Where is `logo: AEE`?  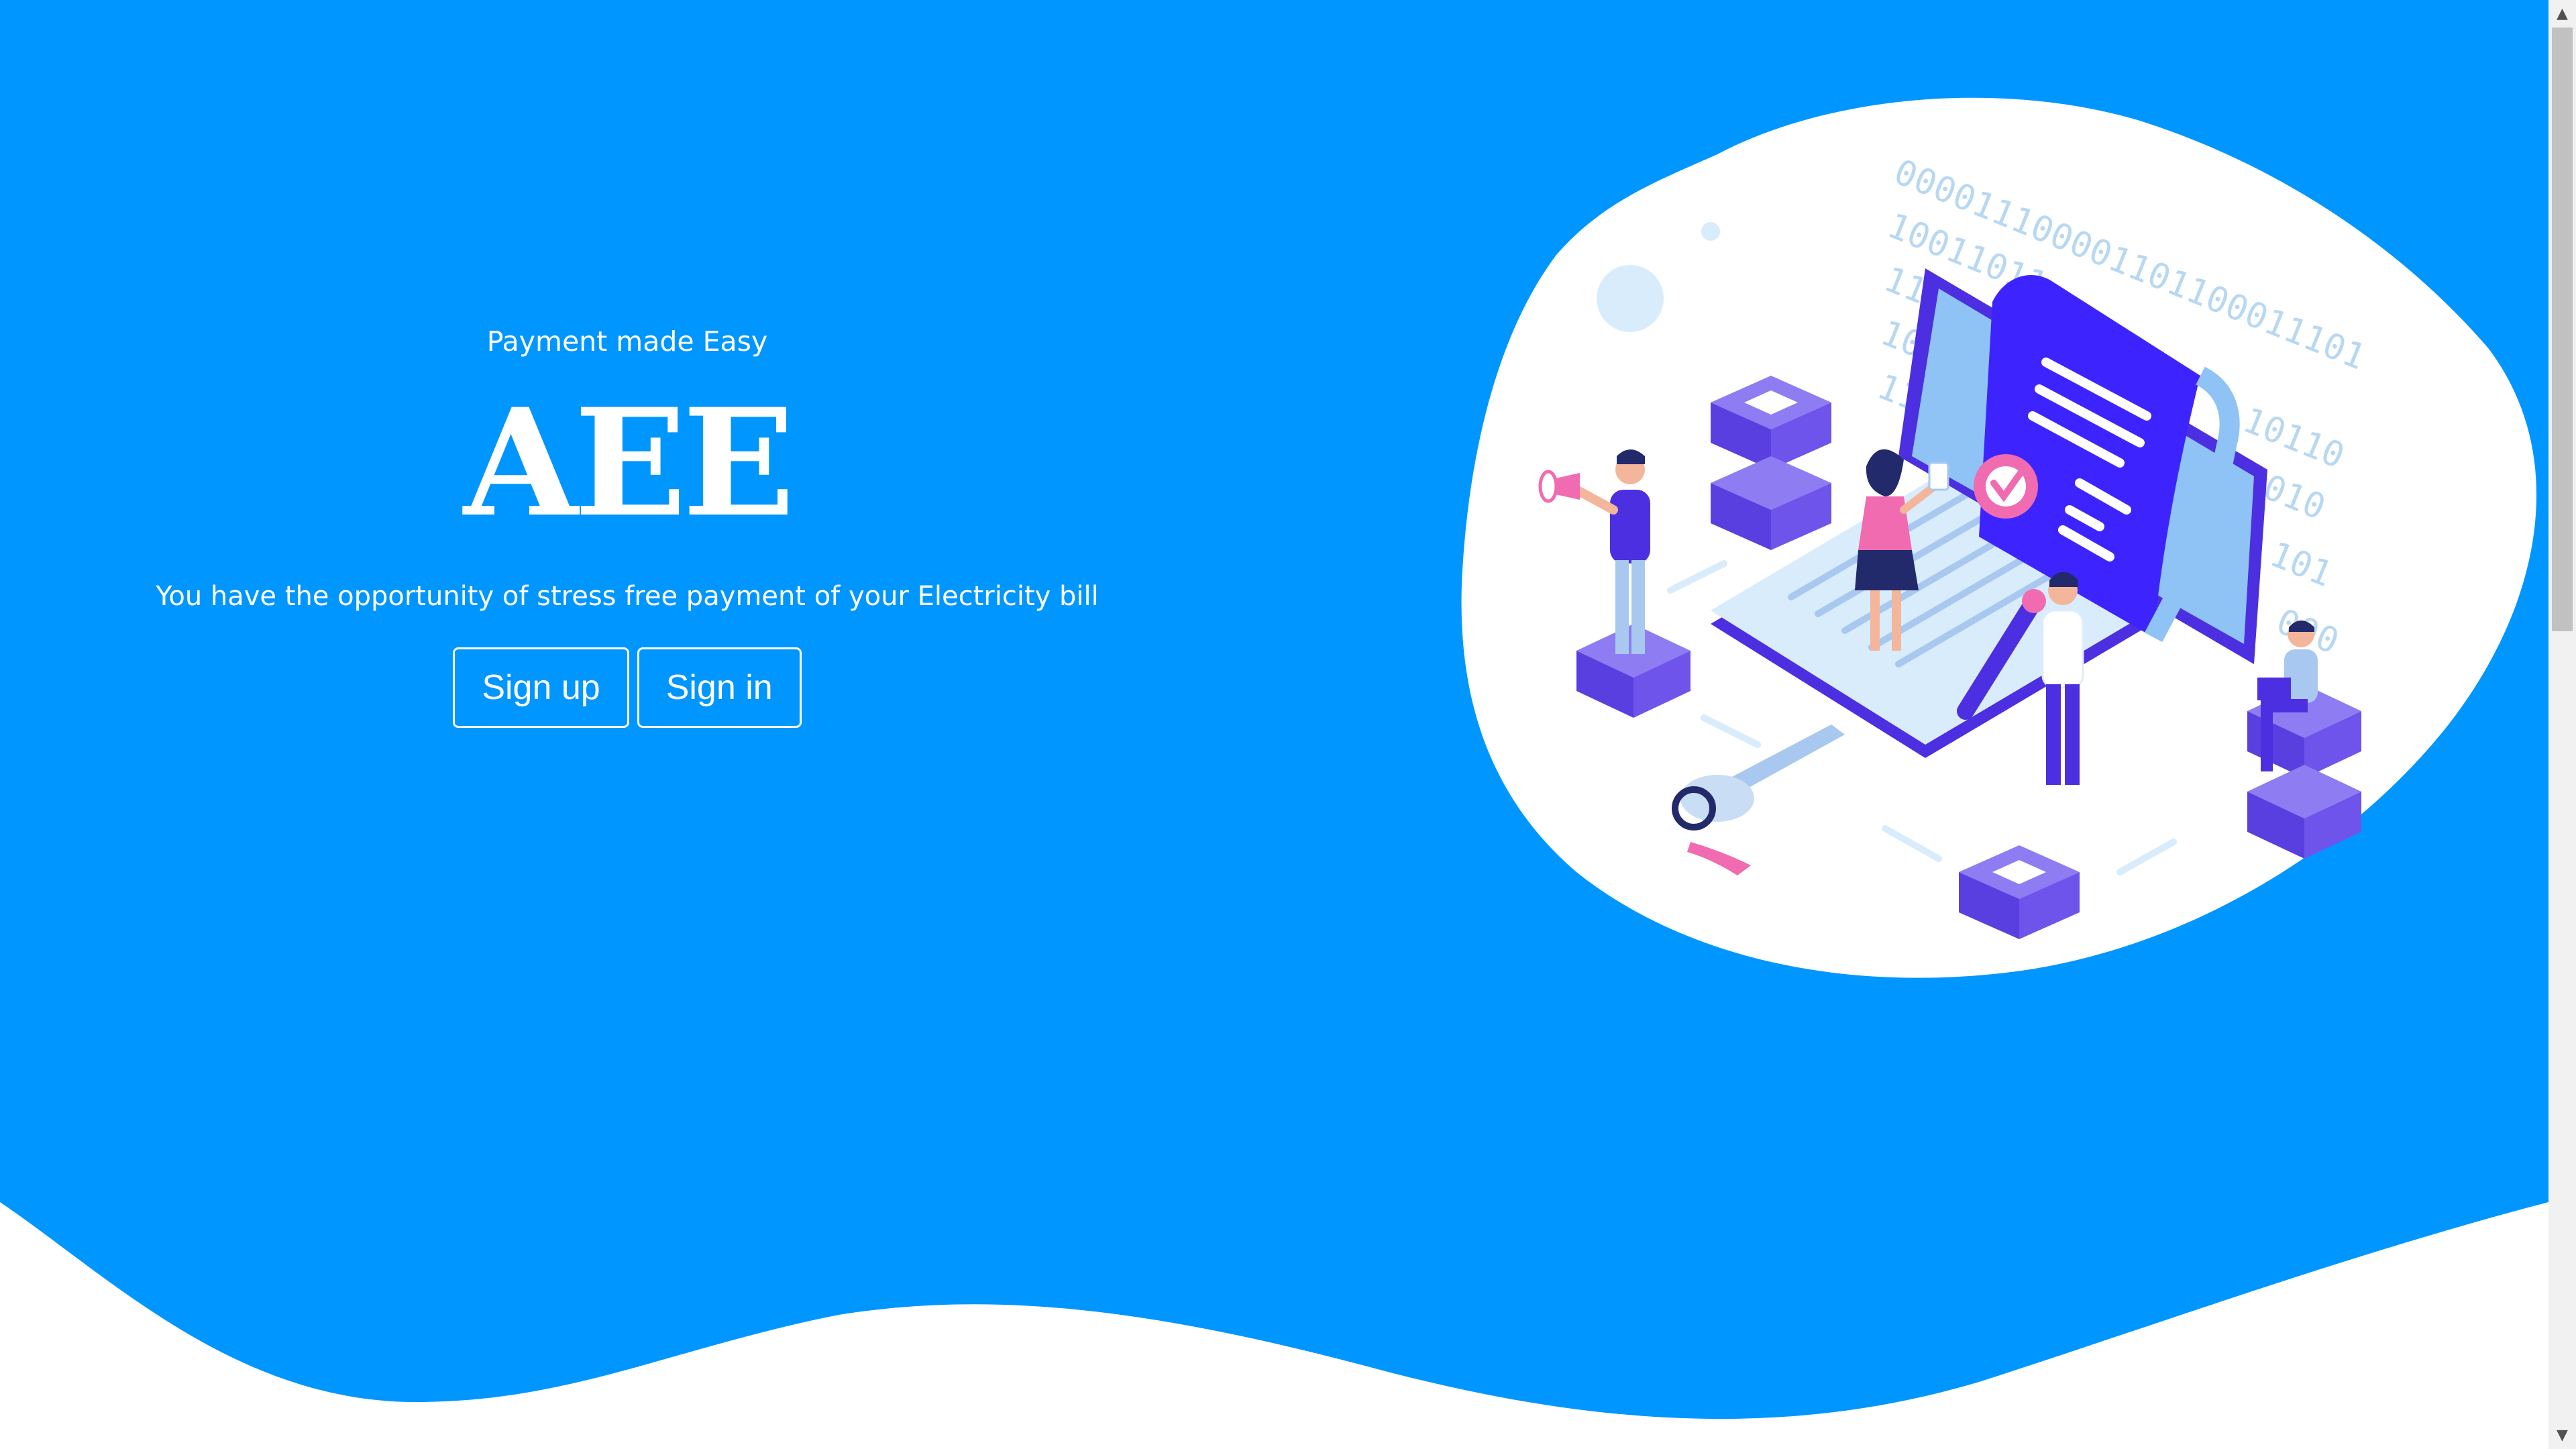 logo: AEE is located at coordinates (629, 462).